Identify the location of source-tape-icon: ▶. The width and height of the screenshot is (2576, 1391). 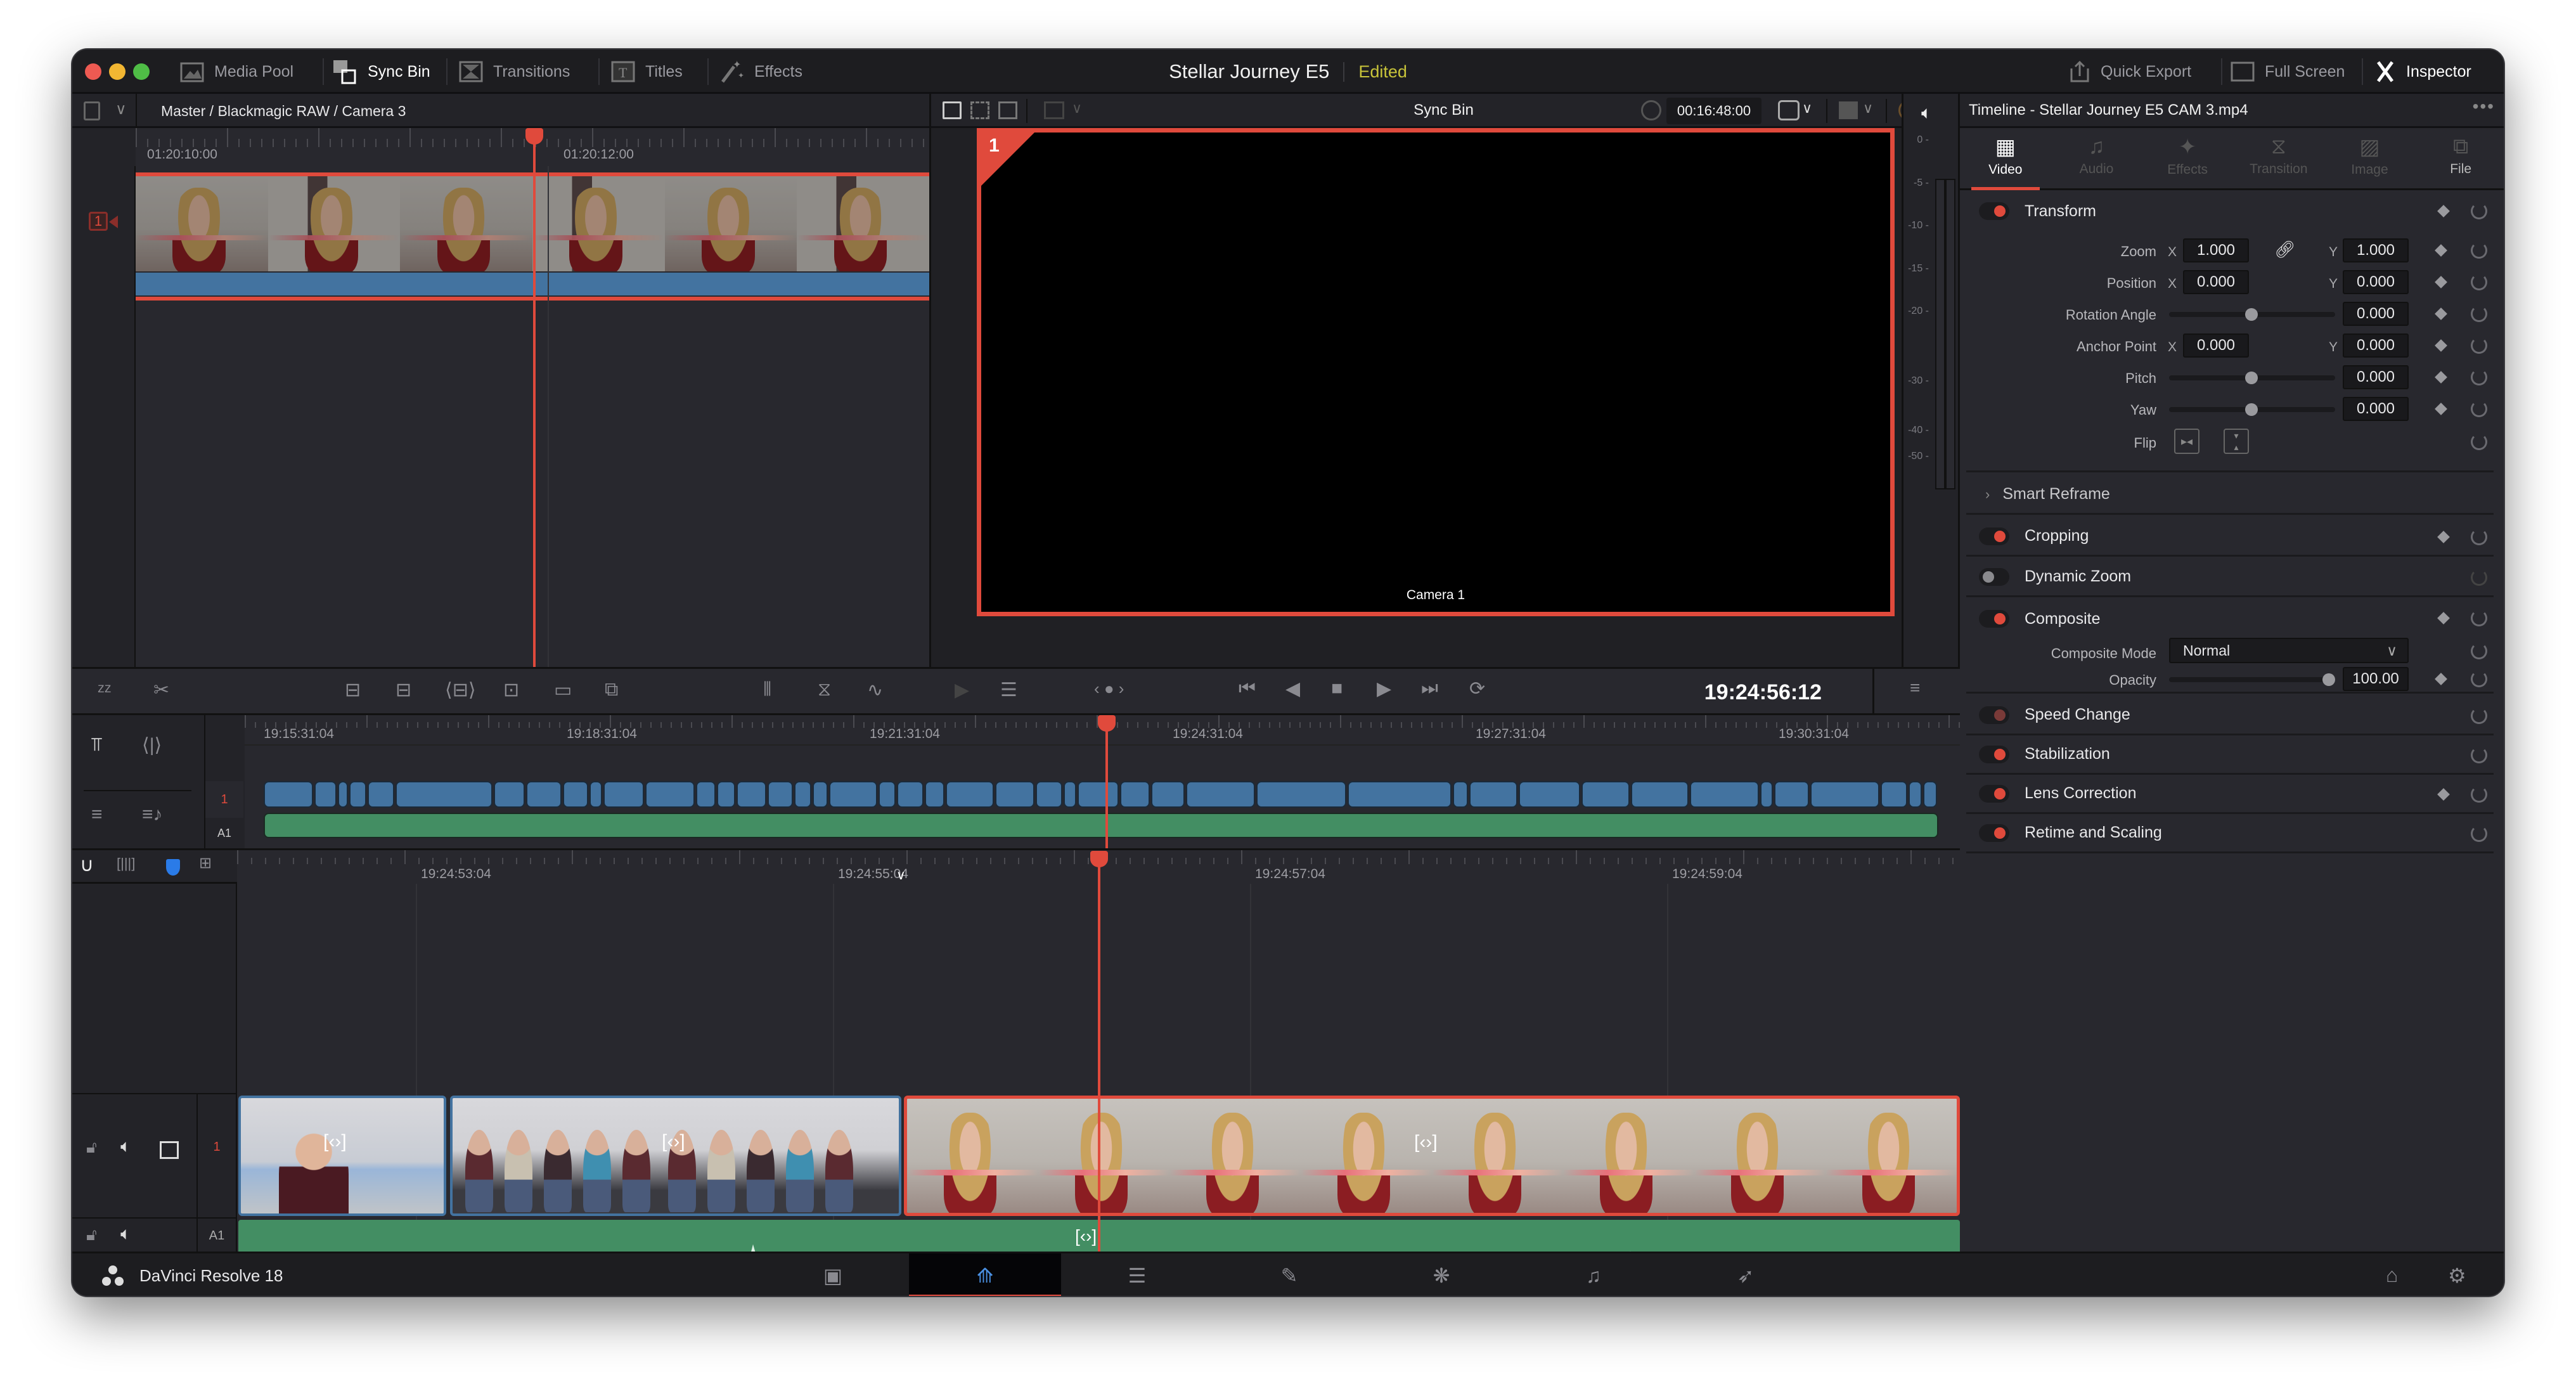
(962, 690).